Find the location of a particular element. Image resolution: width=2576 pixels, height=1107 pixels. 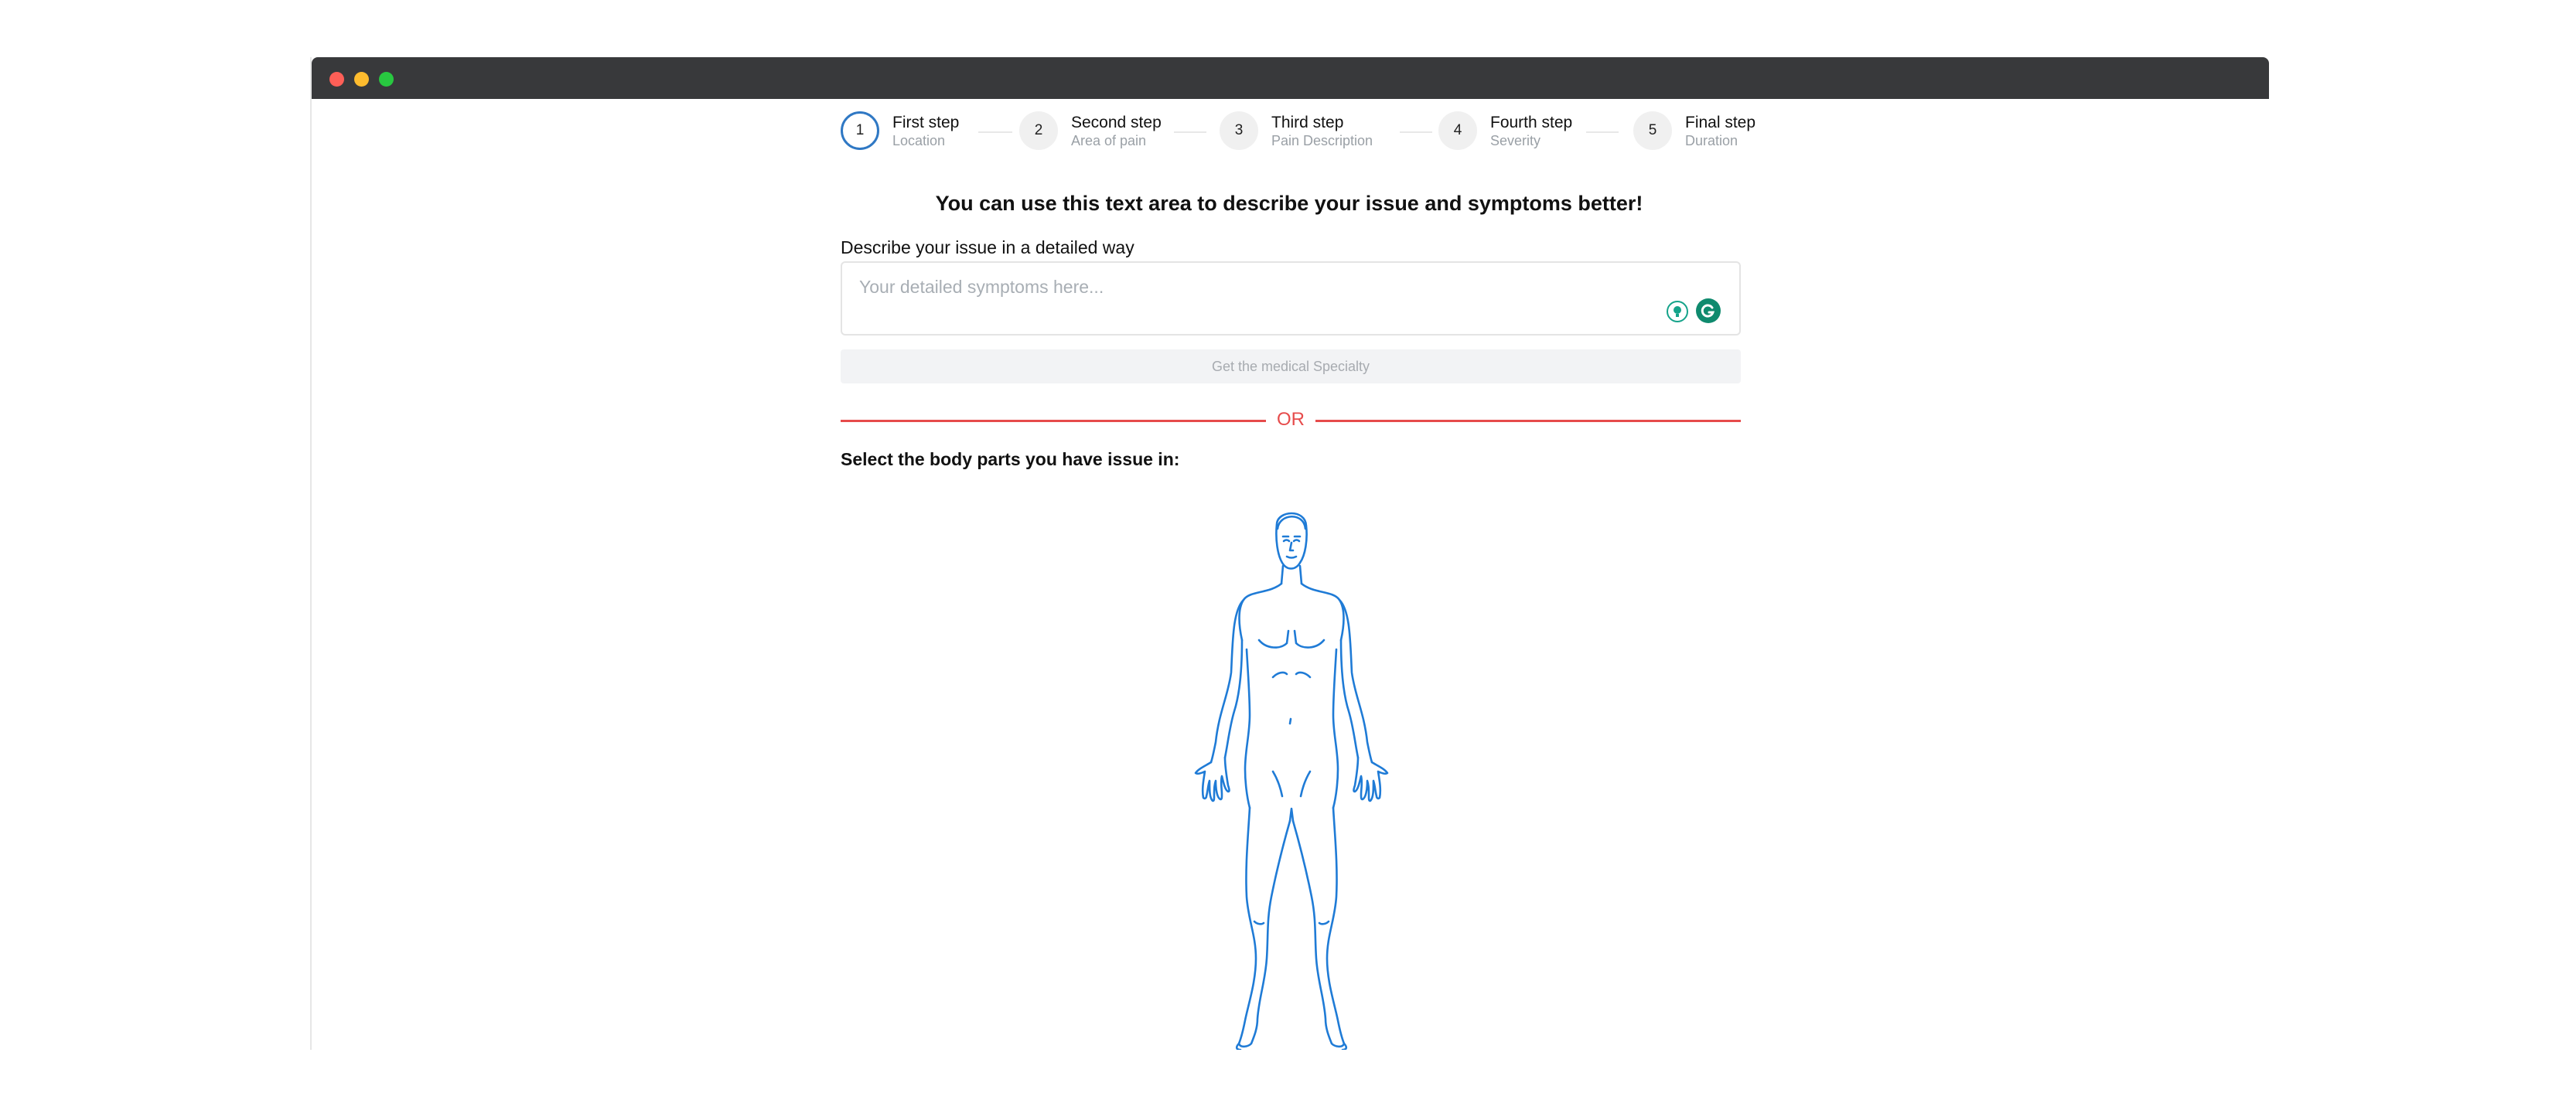

step-subtitle: Location is located at coordinates (919, 140).